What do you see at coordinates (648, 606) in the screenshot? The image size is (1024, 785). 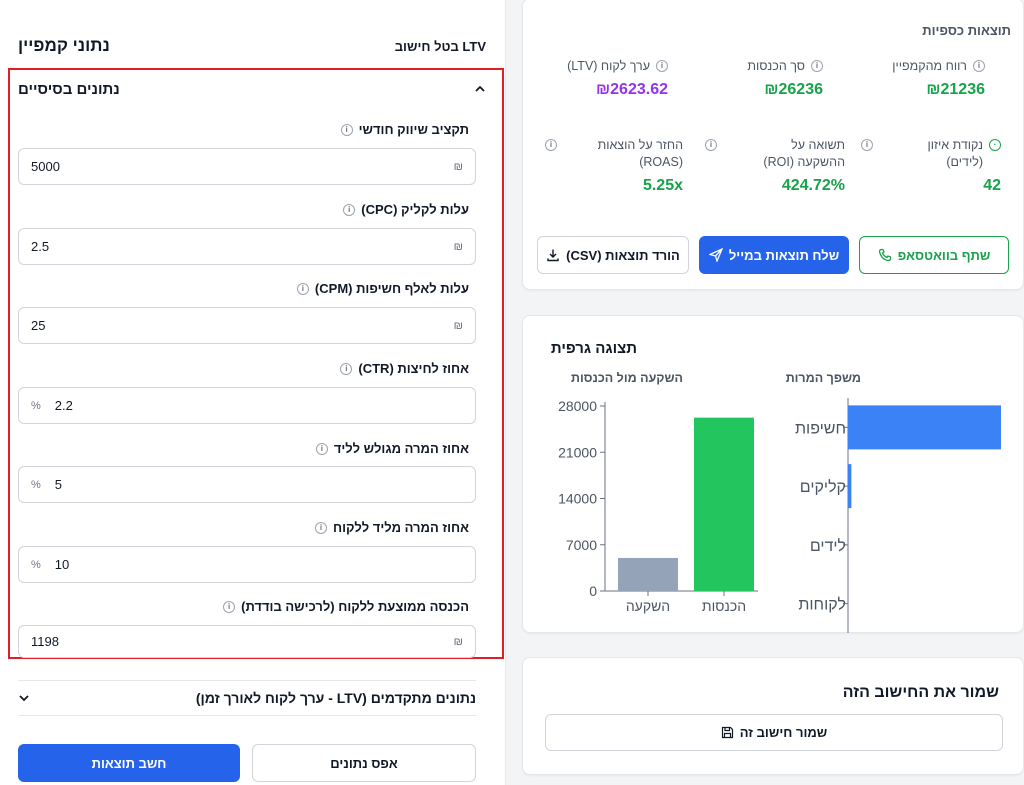 I see `x-tick-label: השקעה` at bounding box center [648, 606].